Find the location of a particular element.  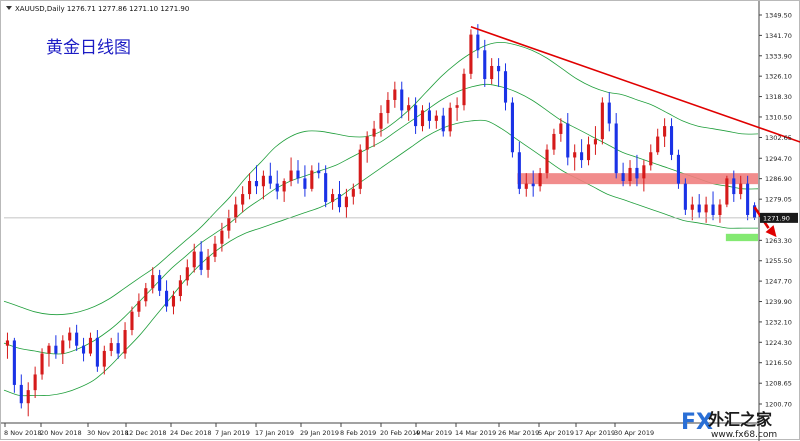

y-tick-label: 1318.30 is located at coordinates (778, 97).